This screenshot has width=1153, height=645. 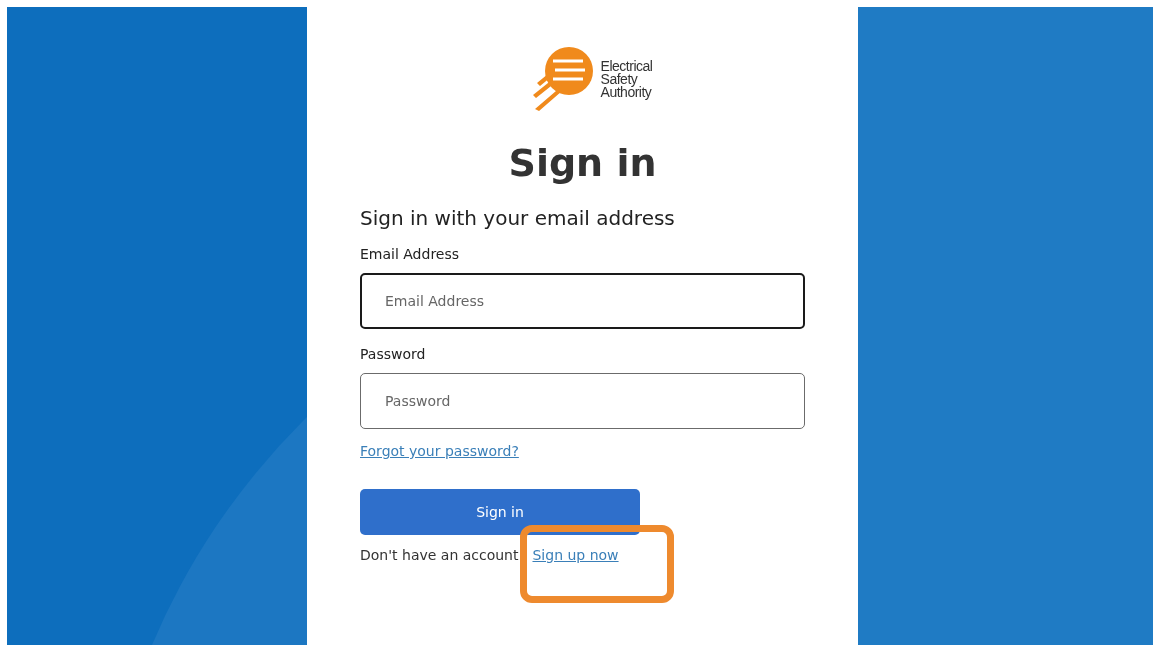 What do you see at coordinates (518, 218) in the screenshot?
I see `subtitle: Sign in with your email address` at bounding box center [518, 218].